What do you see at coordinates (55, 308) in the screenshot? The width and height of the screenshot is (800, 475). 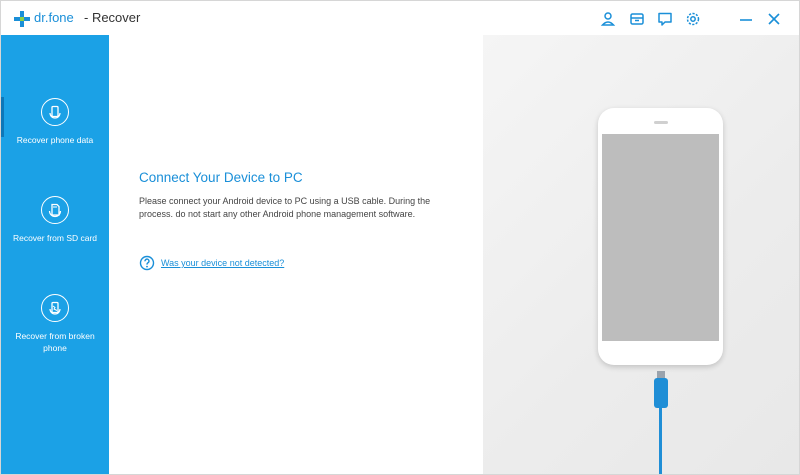 I see `broken-phone-icon` at bounding box center [55, 308].